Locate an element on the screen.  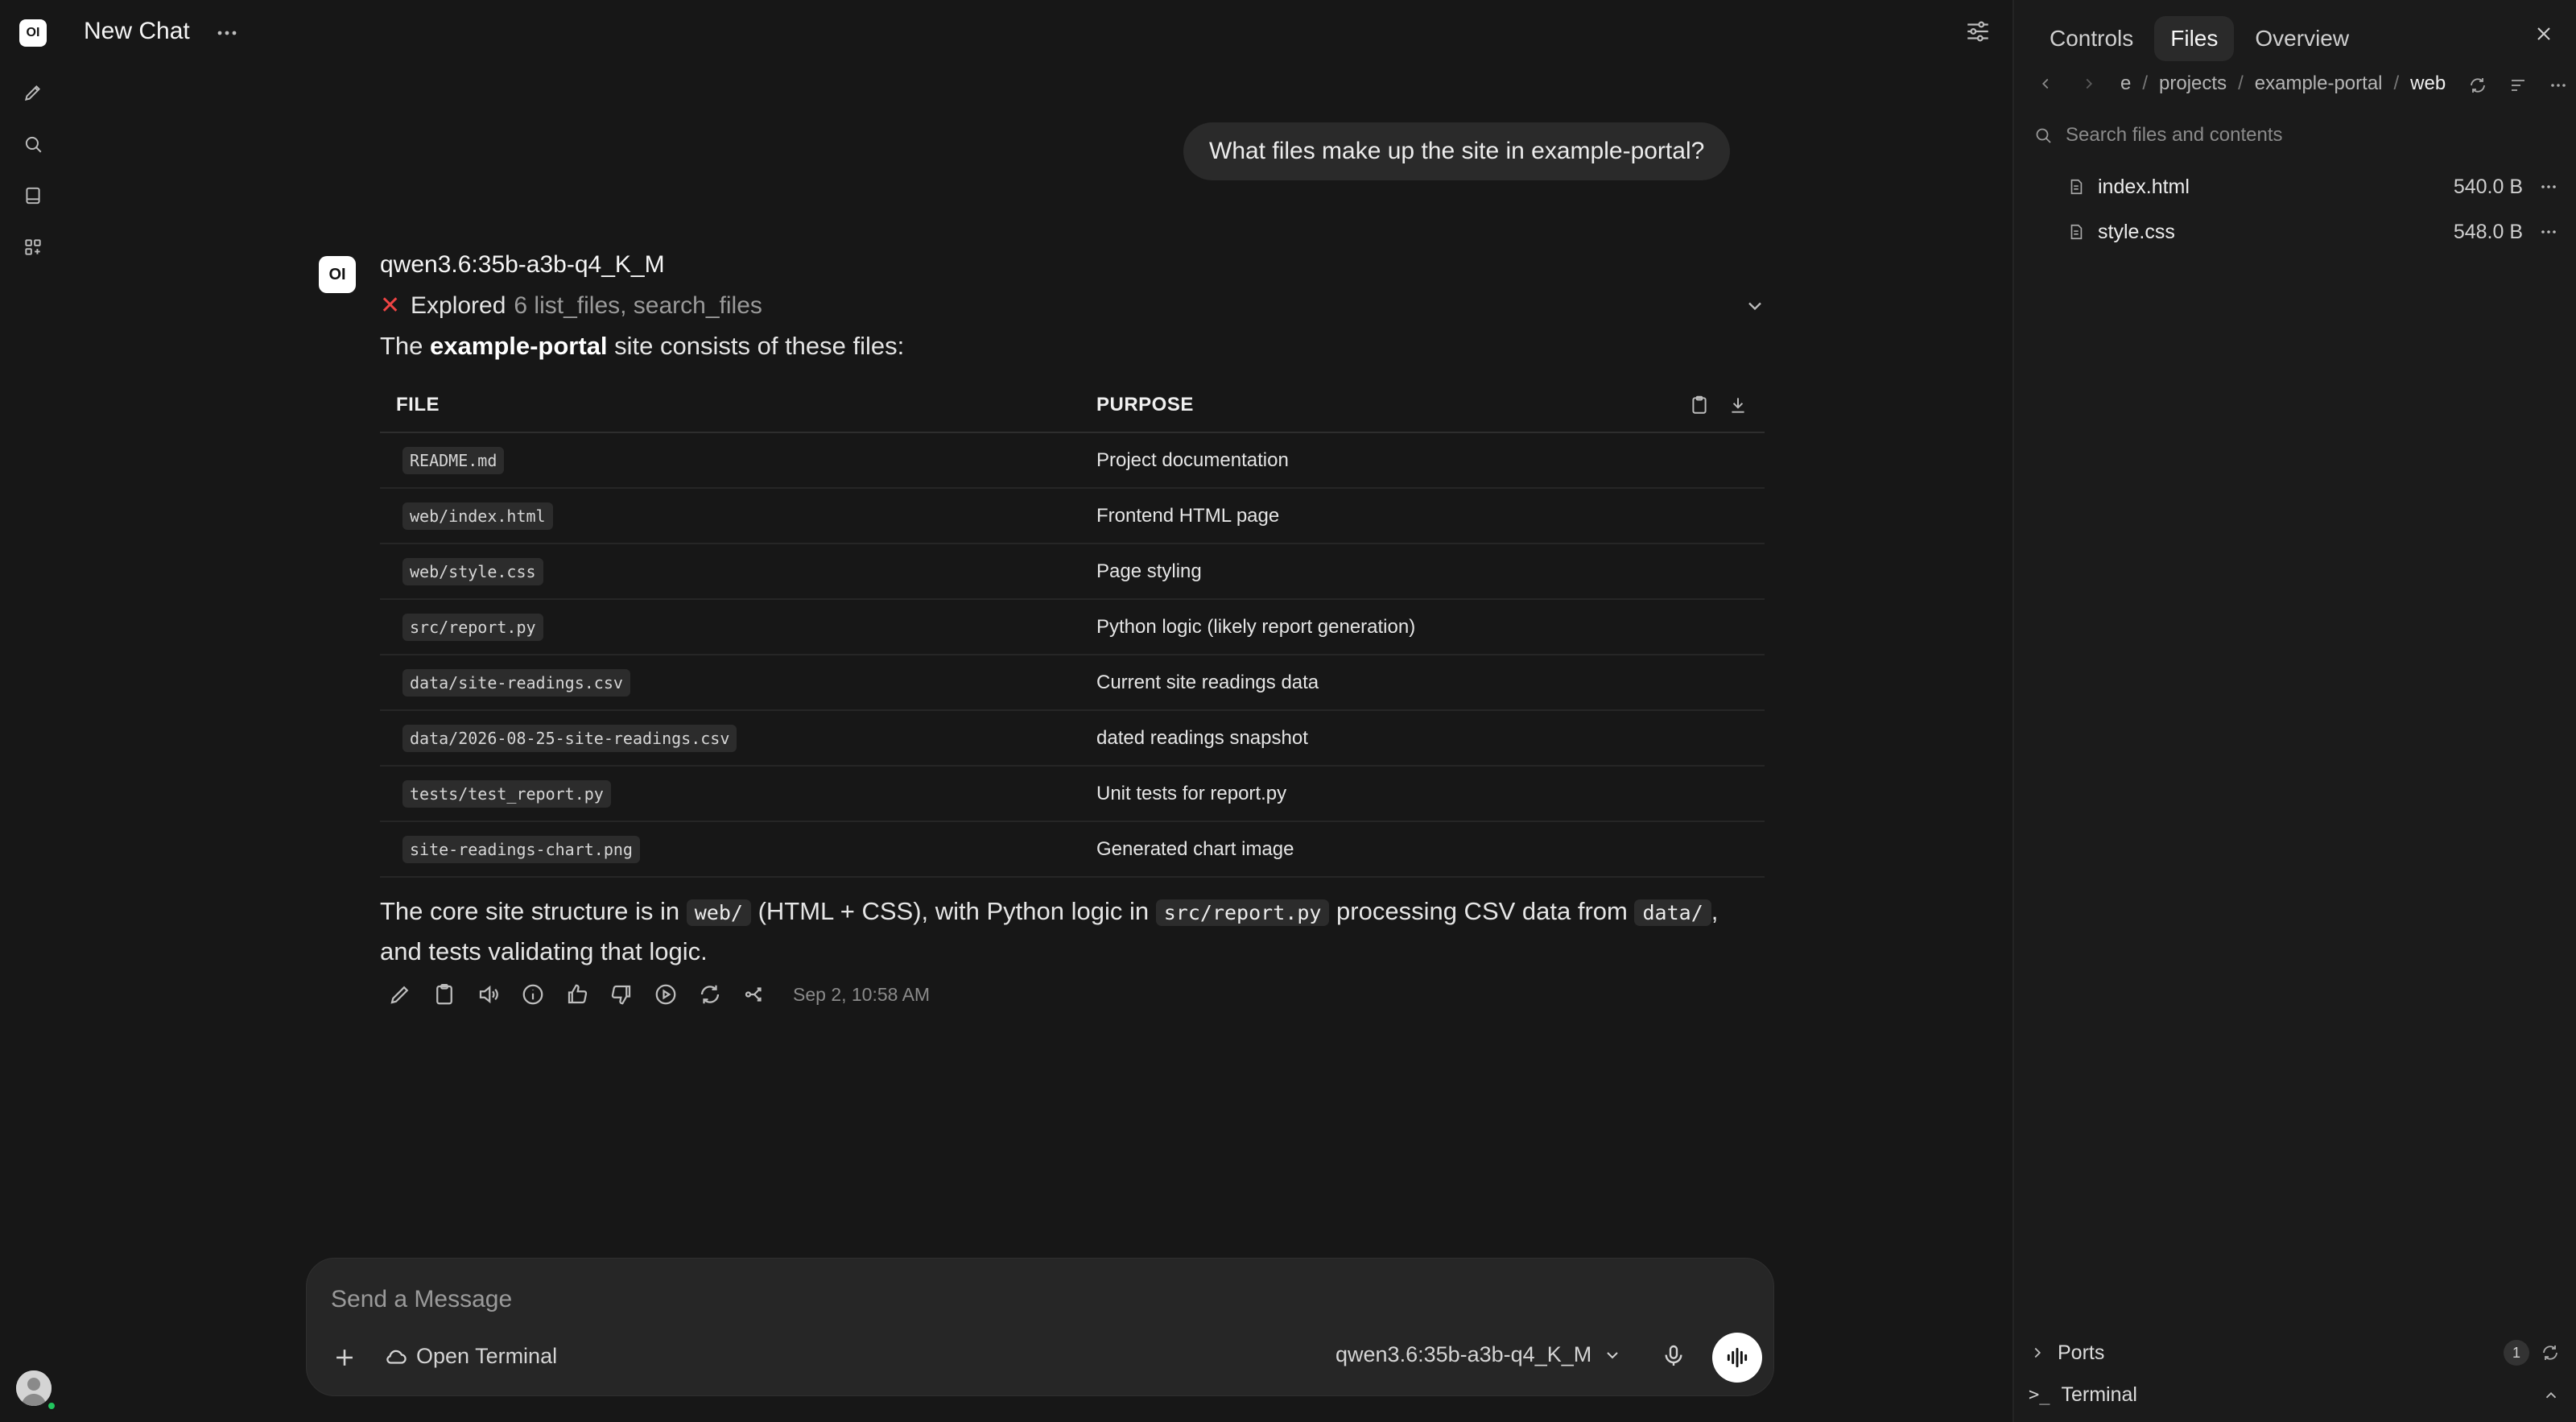
purpose-cell: Frontend HTML page is located at coordinates (1188, 515).